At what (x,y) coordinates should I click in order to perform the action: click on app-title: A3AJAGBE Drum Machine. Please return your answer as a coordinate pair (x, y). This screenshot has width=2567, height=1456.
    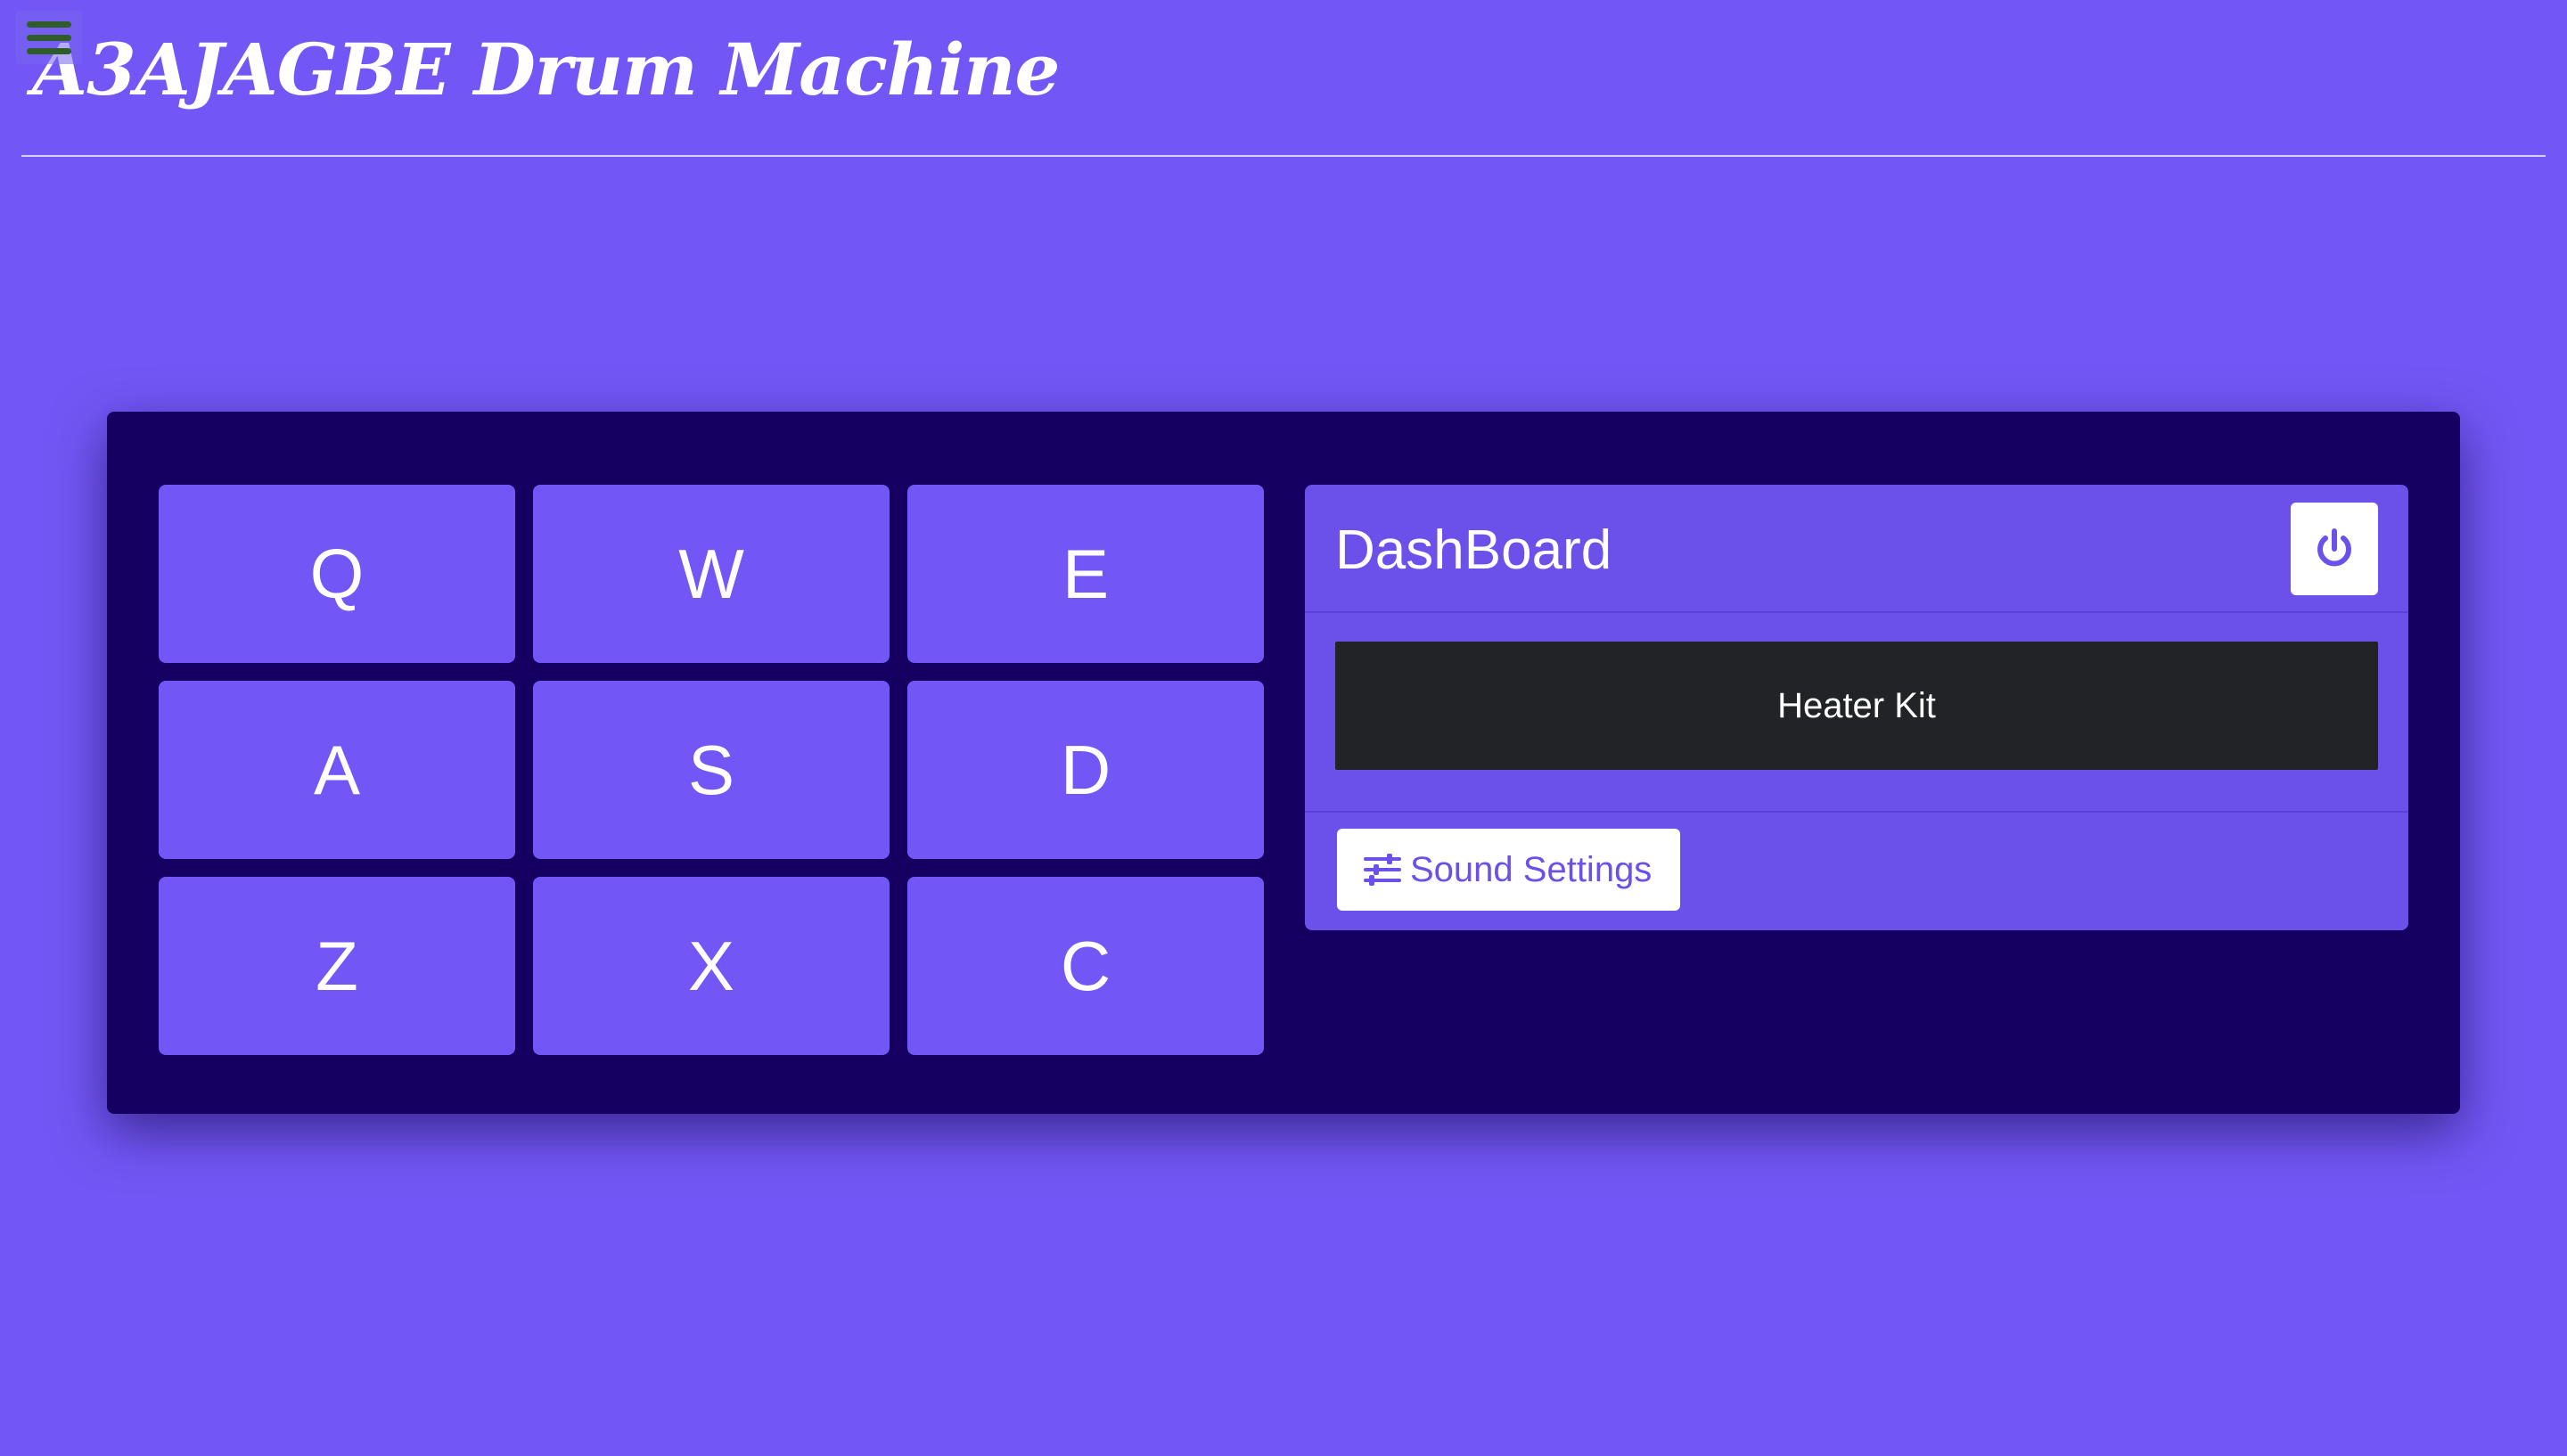
    Looking at the image, I should click on (546, 70).